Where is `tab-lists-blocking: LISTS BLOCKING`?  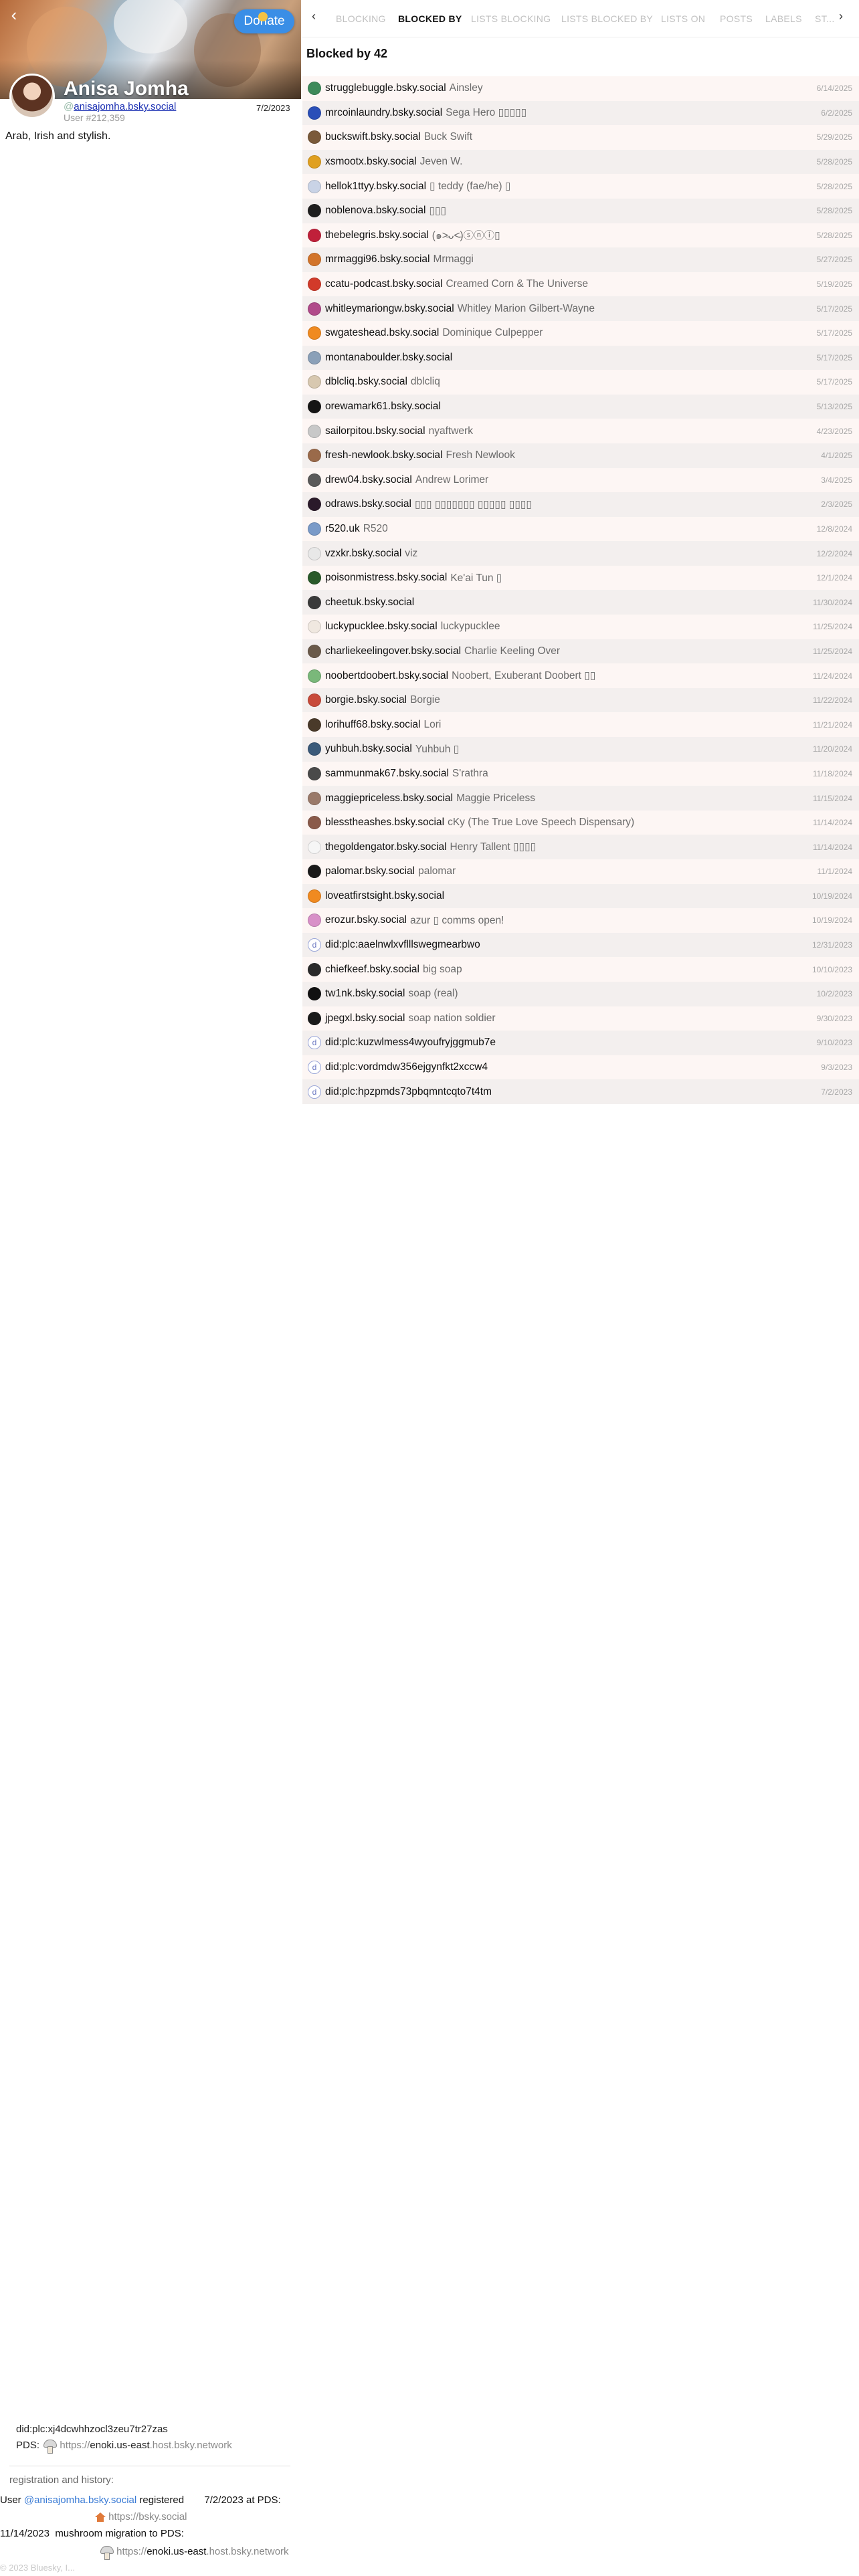
tab-lists-blocking: LISTS BLOCKING is located at coordinates (511, 18).